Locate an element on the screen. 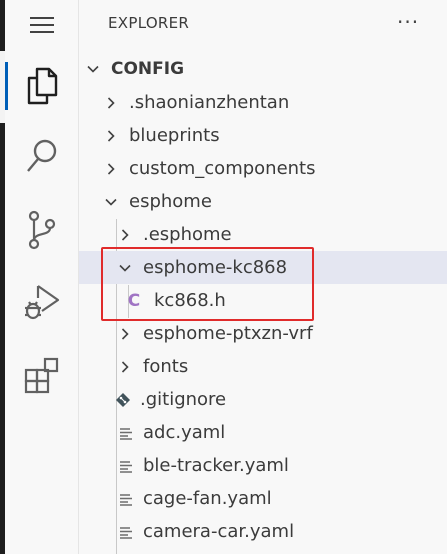 The height and width of the screenshot is (554, 447). tree-item-folder: custom_components is located at coordinates (263, 168).